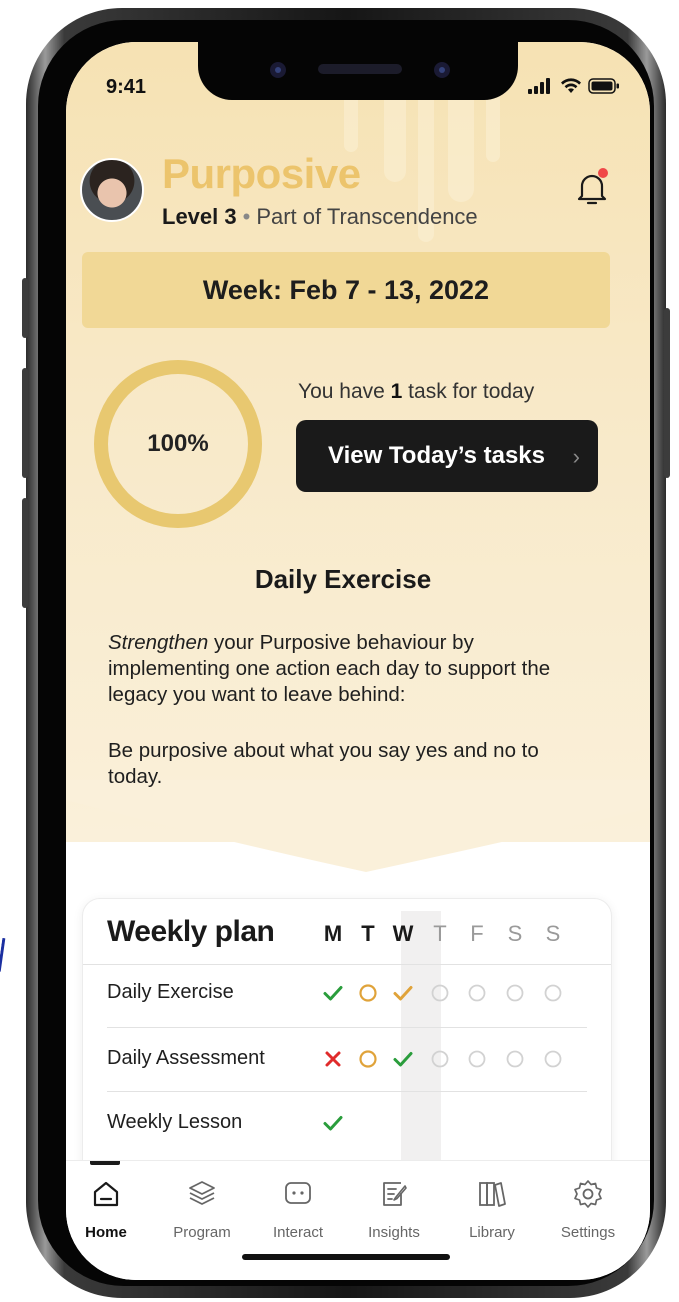 This screenshot has height=1302, width=679. I want to click on view-tasks-button: View Today’s tasks ›, so click(447, 456).